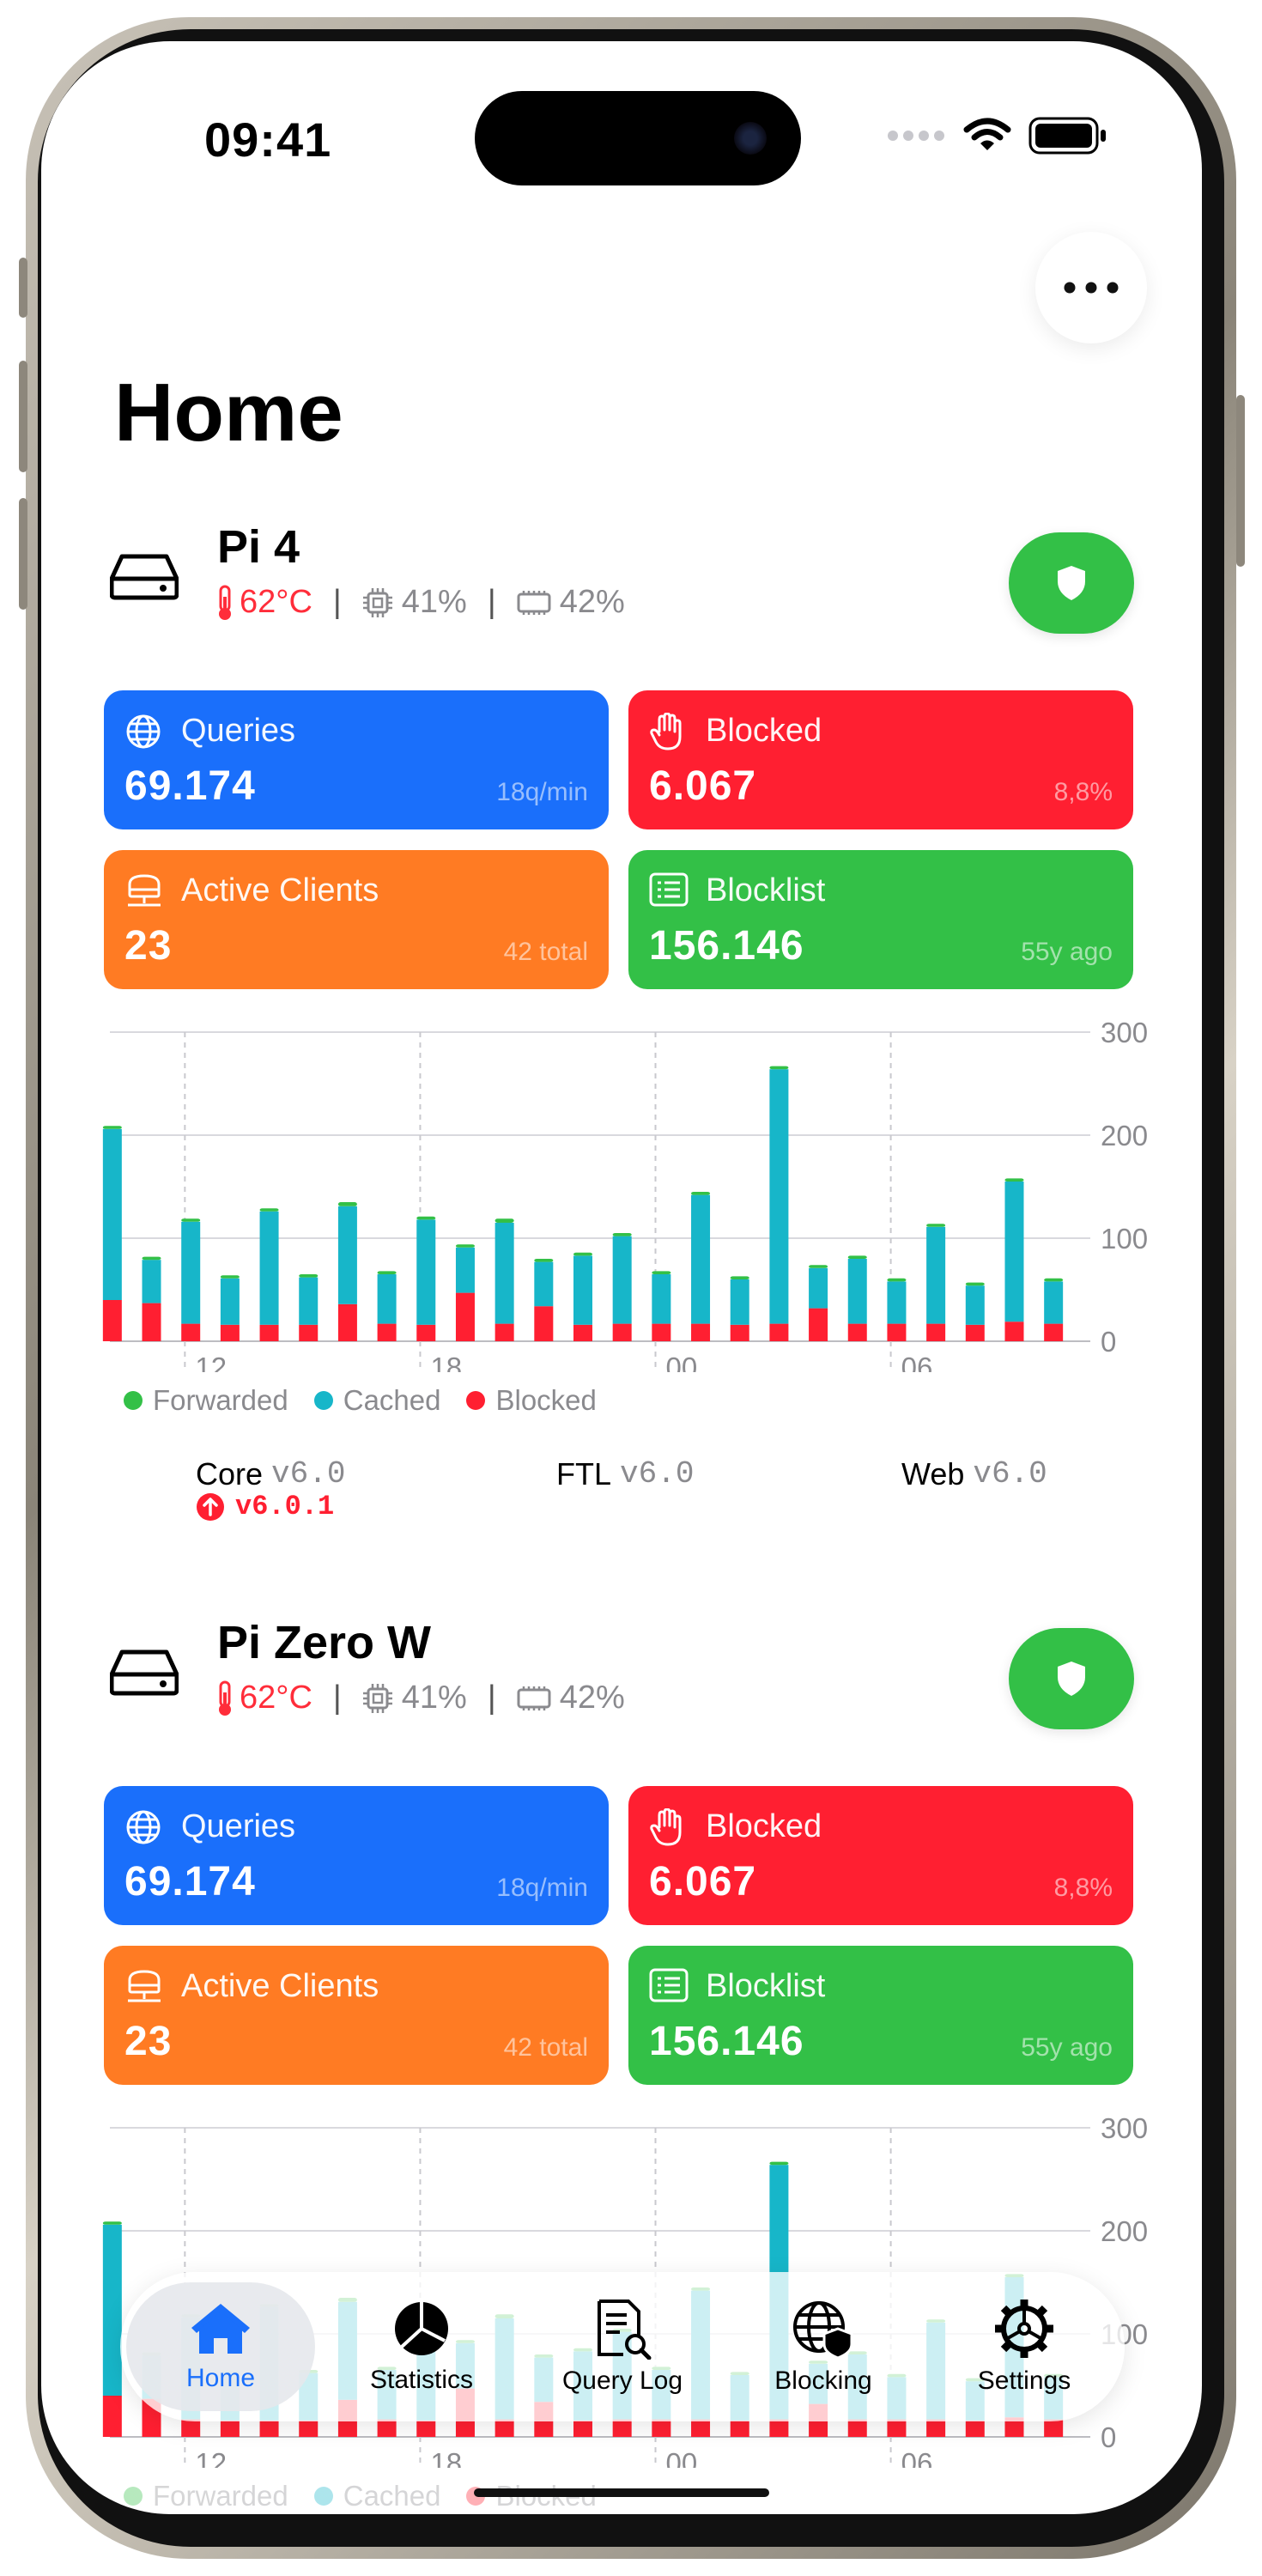 This screenshot has height=2576, width=1262. Describe the element at coordinates (823, 2331) in the screenshot. I see `globe-shield-icon` at that location.